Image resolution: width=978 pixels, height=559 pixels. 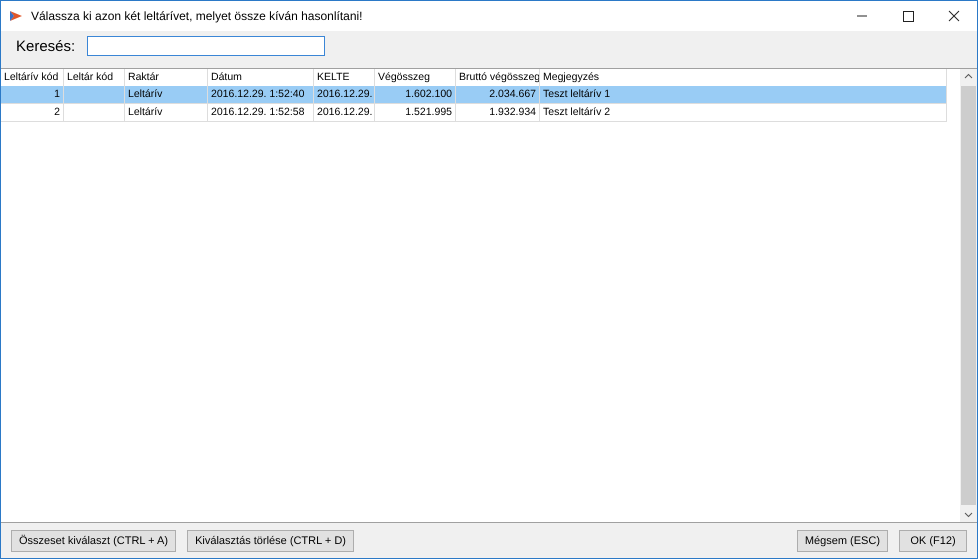 What do you see at coordinates (197, 16) in the screenshot?
I see `window-title: Válassza ki azon két leltárívet, melyet össze kíván hasonlítani!` at bounding box center [197, 16].